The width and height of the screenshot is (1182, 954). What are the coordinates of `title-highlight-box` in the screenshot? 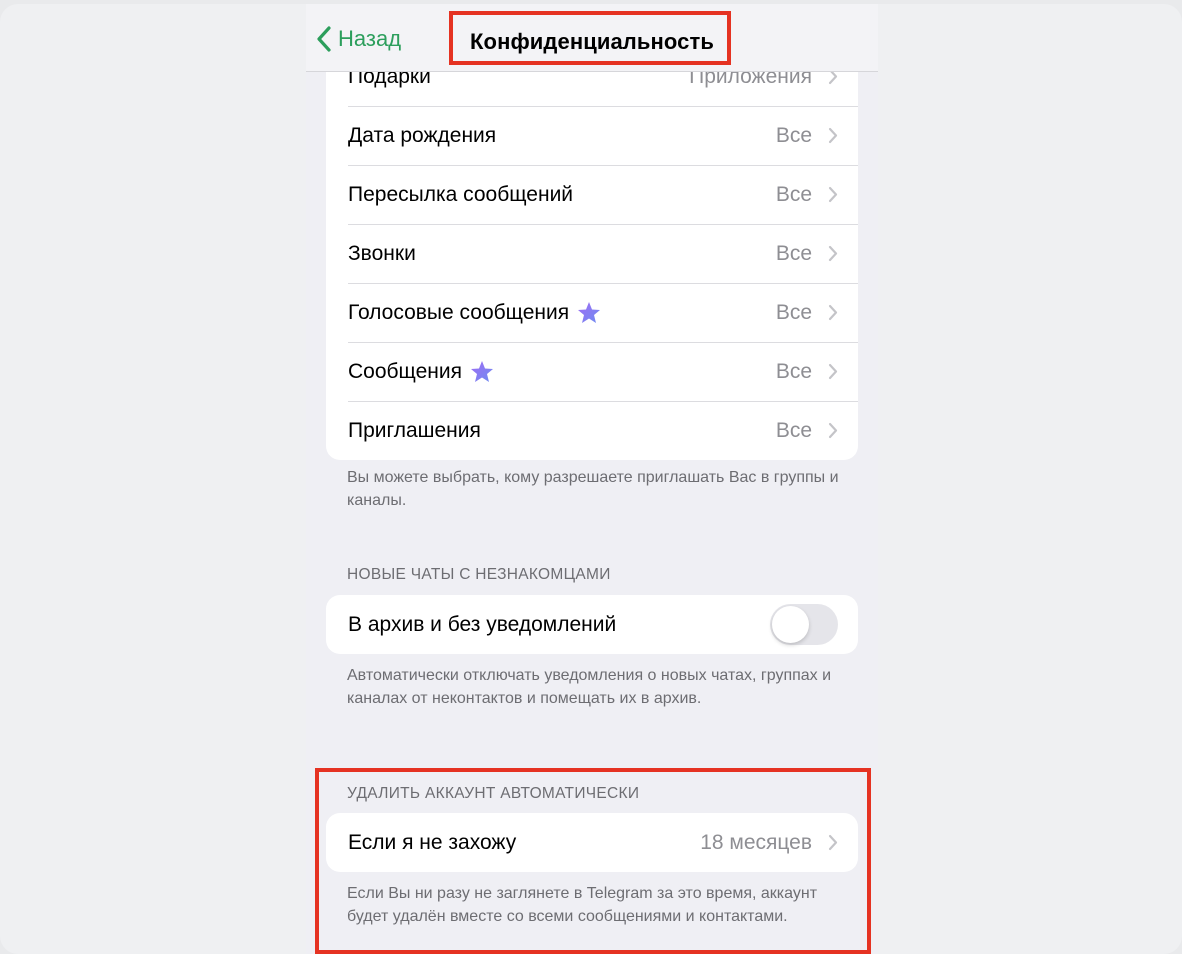 It's located at (590, 38).